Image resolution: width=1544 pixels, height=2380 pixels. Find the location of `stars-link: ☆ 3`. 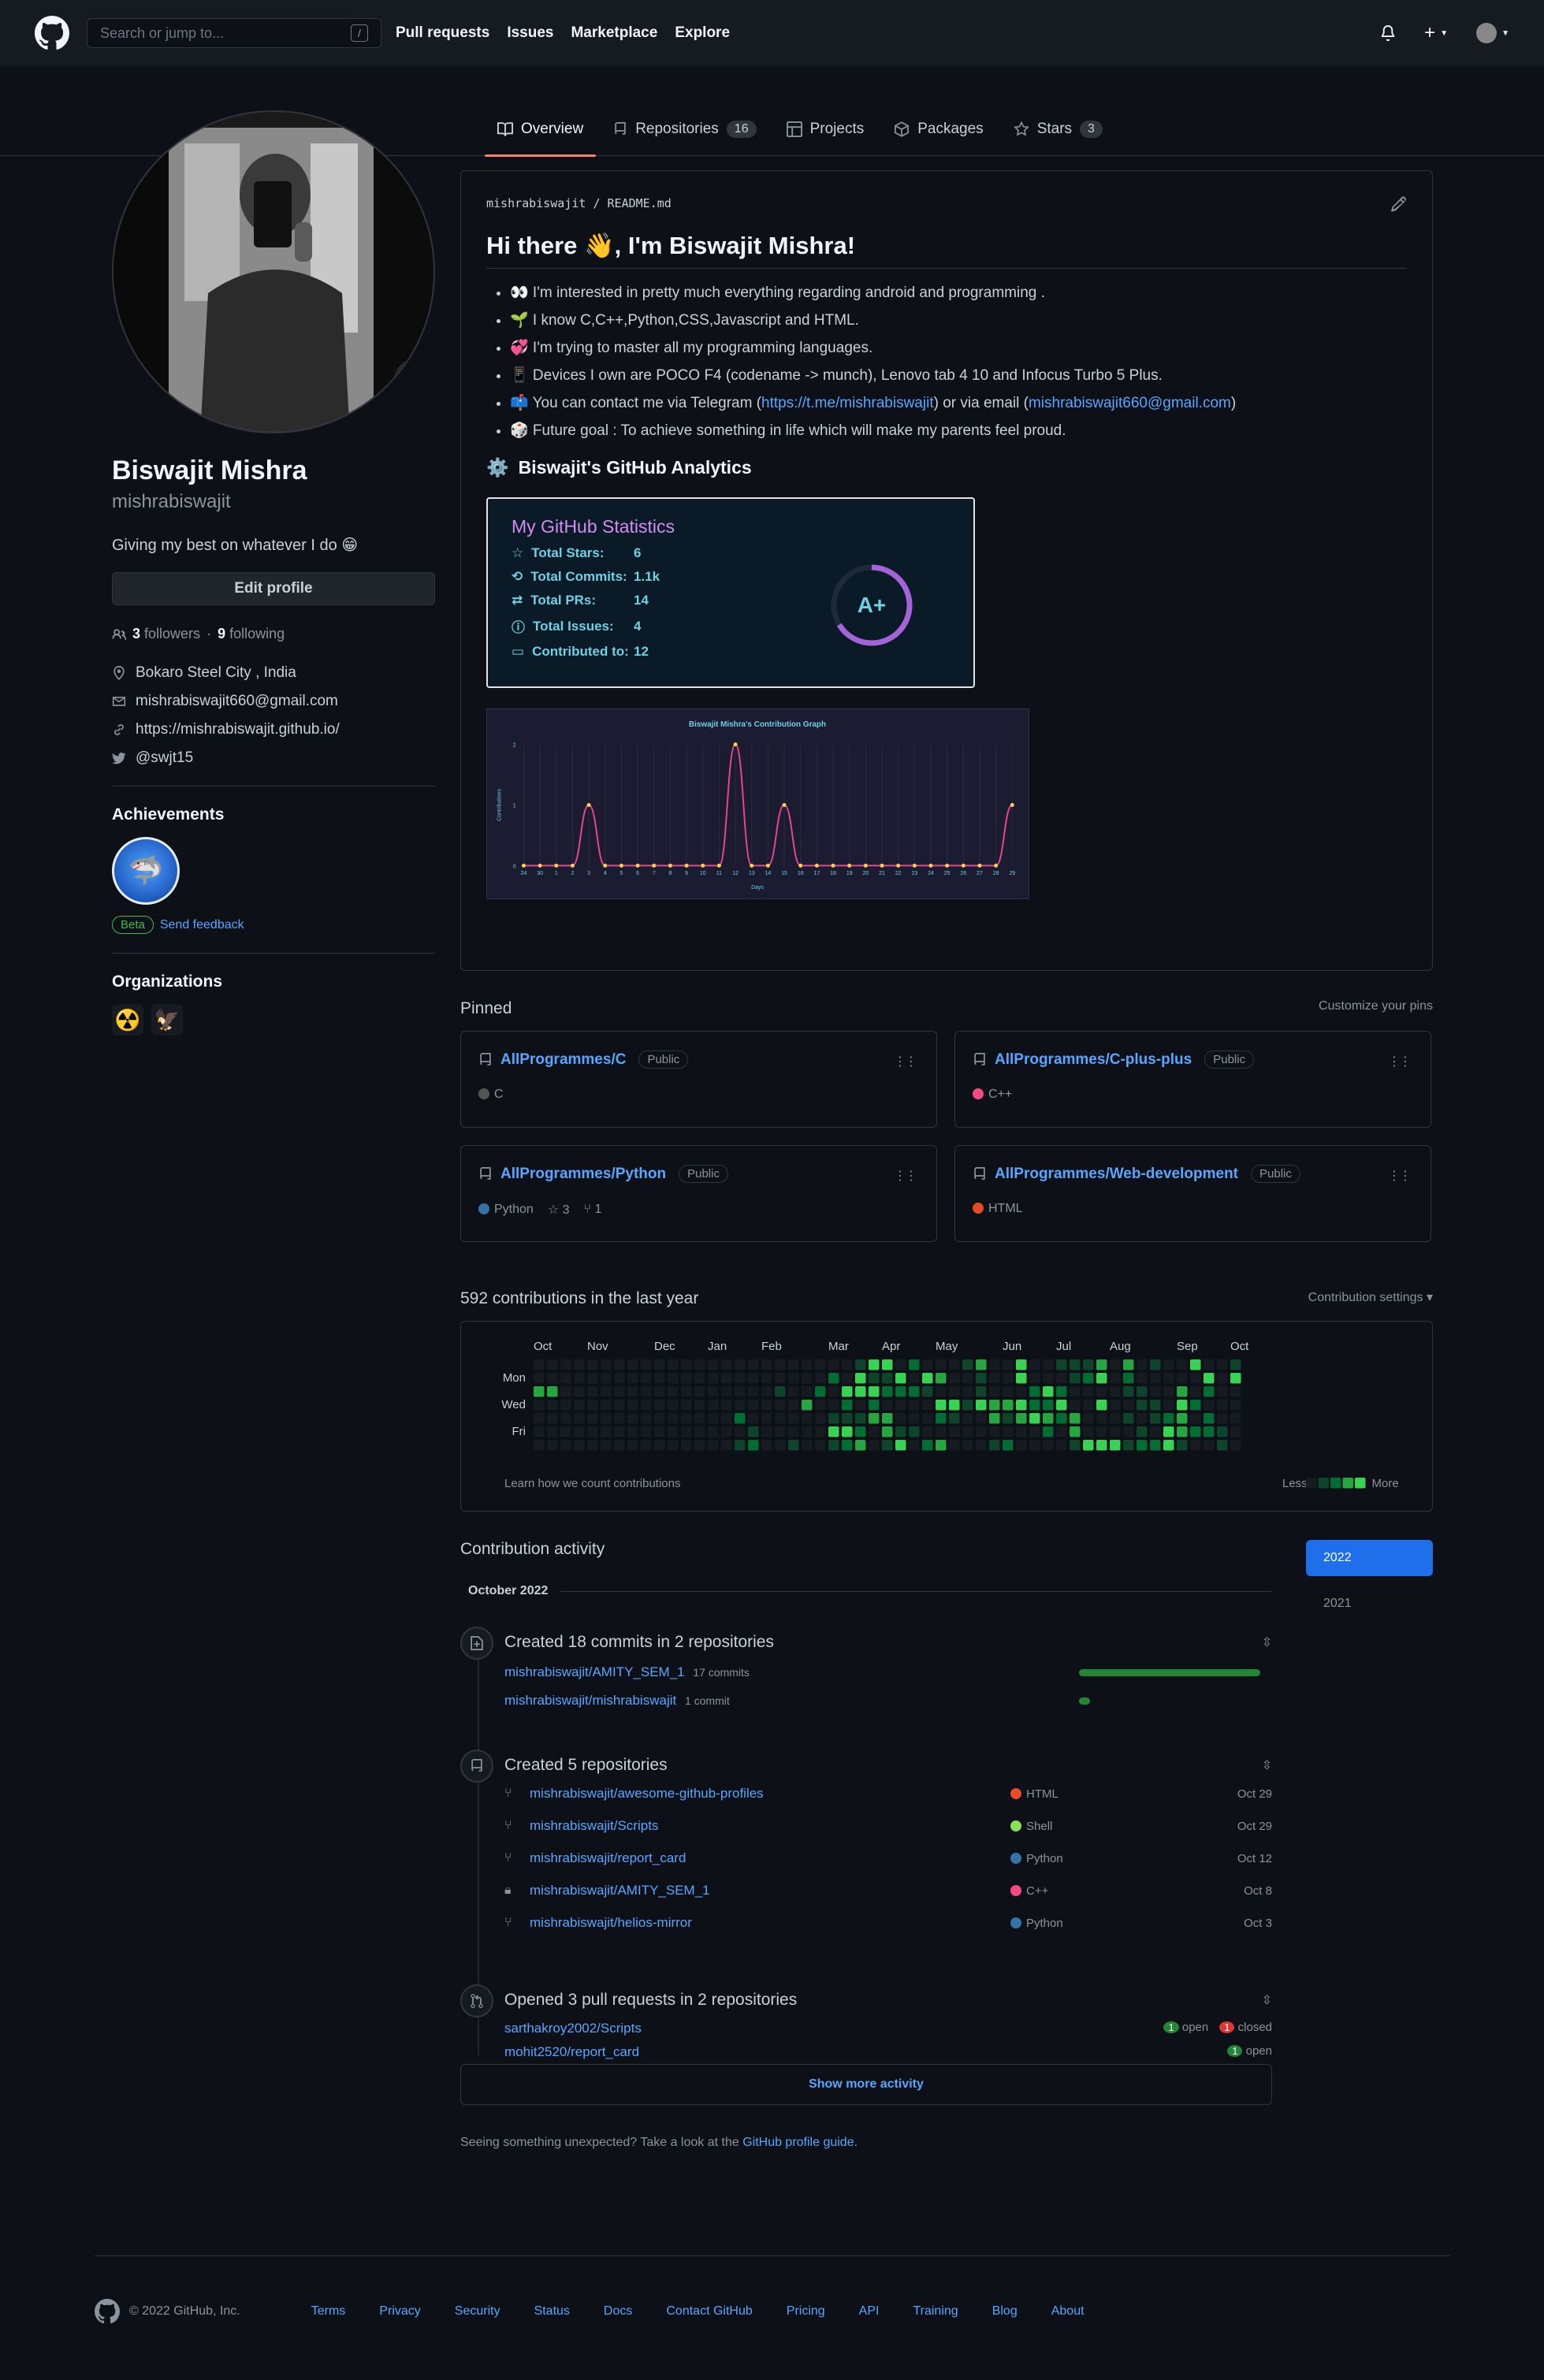

stars-link: ☆ 3 is located at coordinates (559, 1210).